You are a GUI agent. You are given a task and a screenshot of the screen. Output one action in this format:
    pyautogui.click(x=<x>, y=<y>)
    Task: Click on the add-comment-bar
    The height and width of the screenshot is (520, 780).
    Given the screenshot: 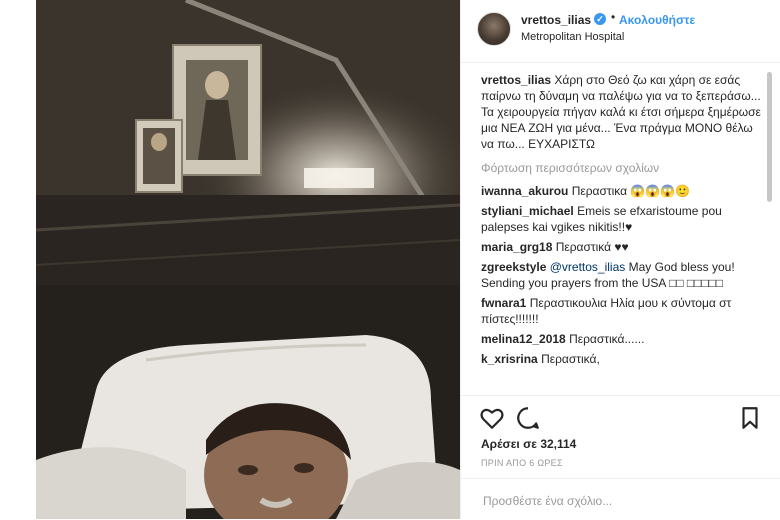 What is the action you would take?
    pyautogui.click(x=620, y=499)
    